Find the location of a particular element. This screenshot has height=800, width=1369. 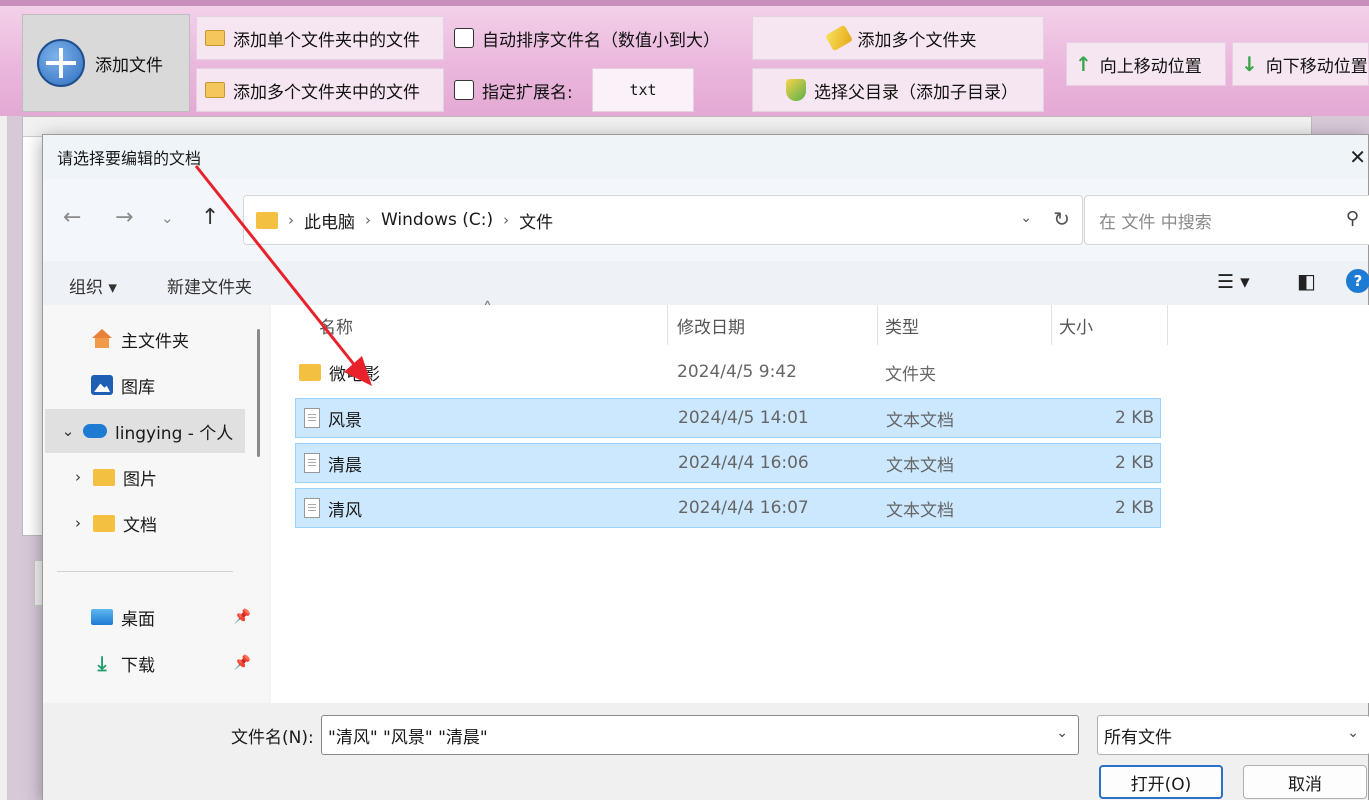

add-file-button: 添加文件 is located at coordinates (106, 63).